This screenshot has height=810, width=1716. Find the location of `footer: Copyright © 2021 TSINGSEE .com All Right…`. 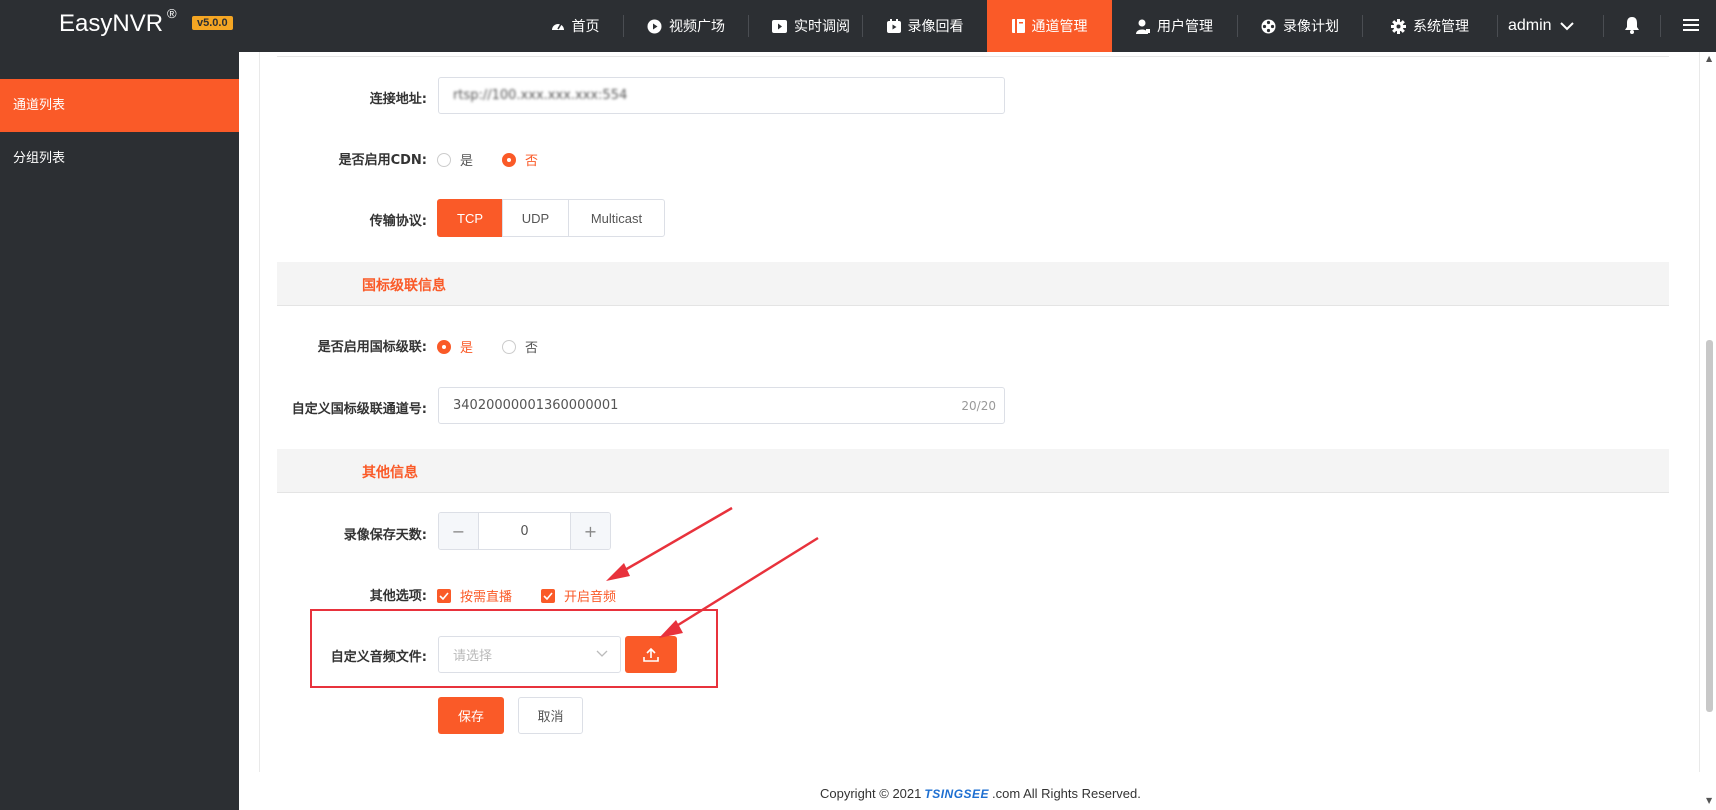

footer: Copyright © 2021 TSINGSEE .com All Right… is located at coordinates (980, 793).